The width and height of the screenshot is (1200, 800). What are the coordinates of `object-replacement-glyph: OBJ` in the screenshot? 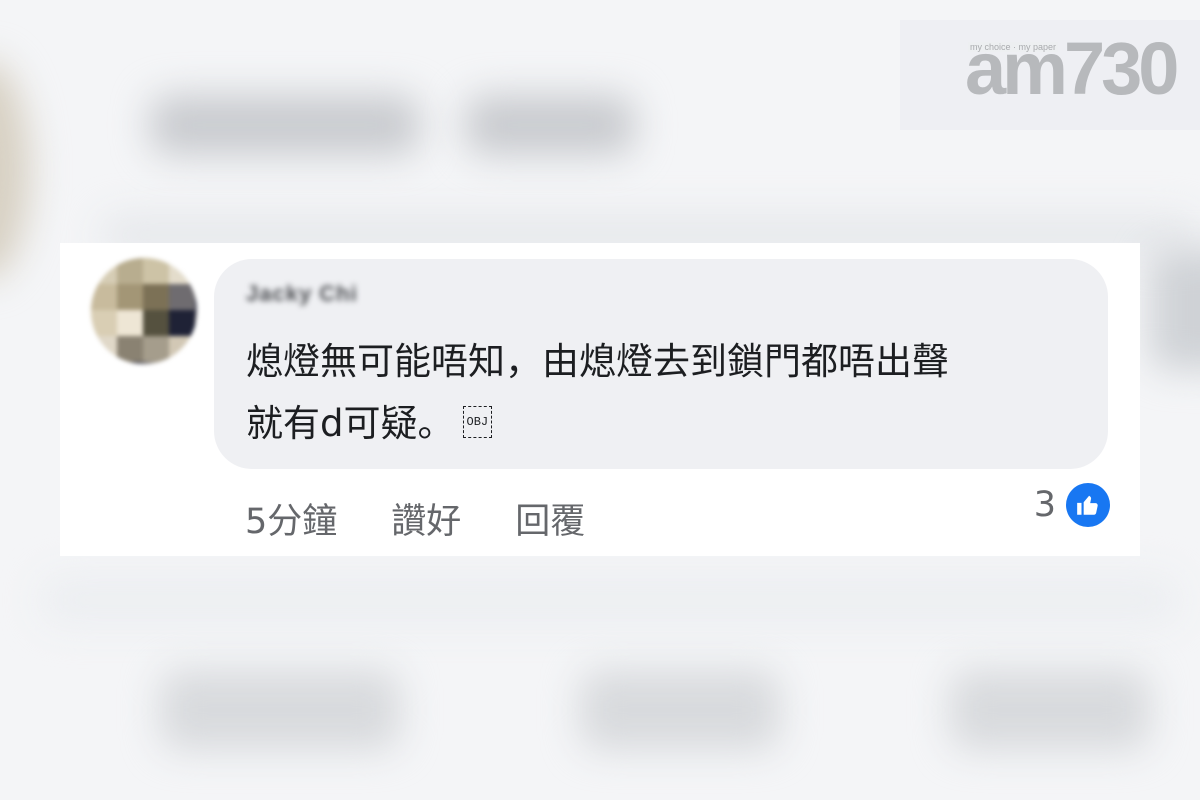 It's located at (477, 421).